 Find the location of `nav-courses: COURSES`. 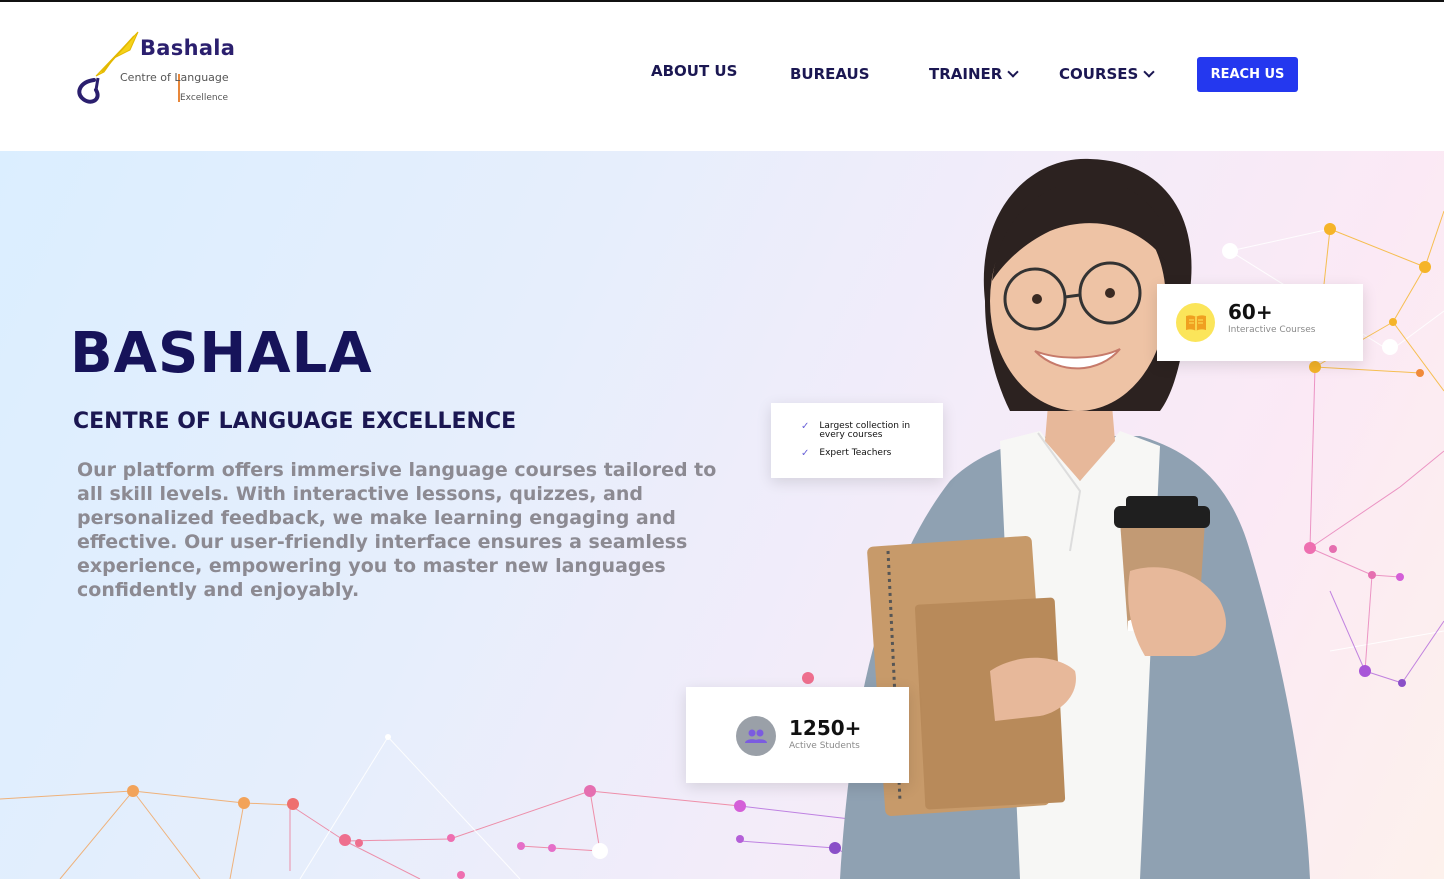

nav-courses: COURSES is located at coordinates (1107, 74).